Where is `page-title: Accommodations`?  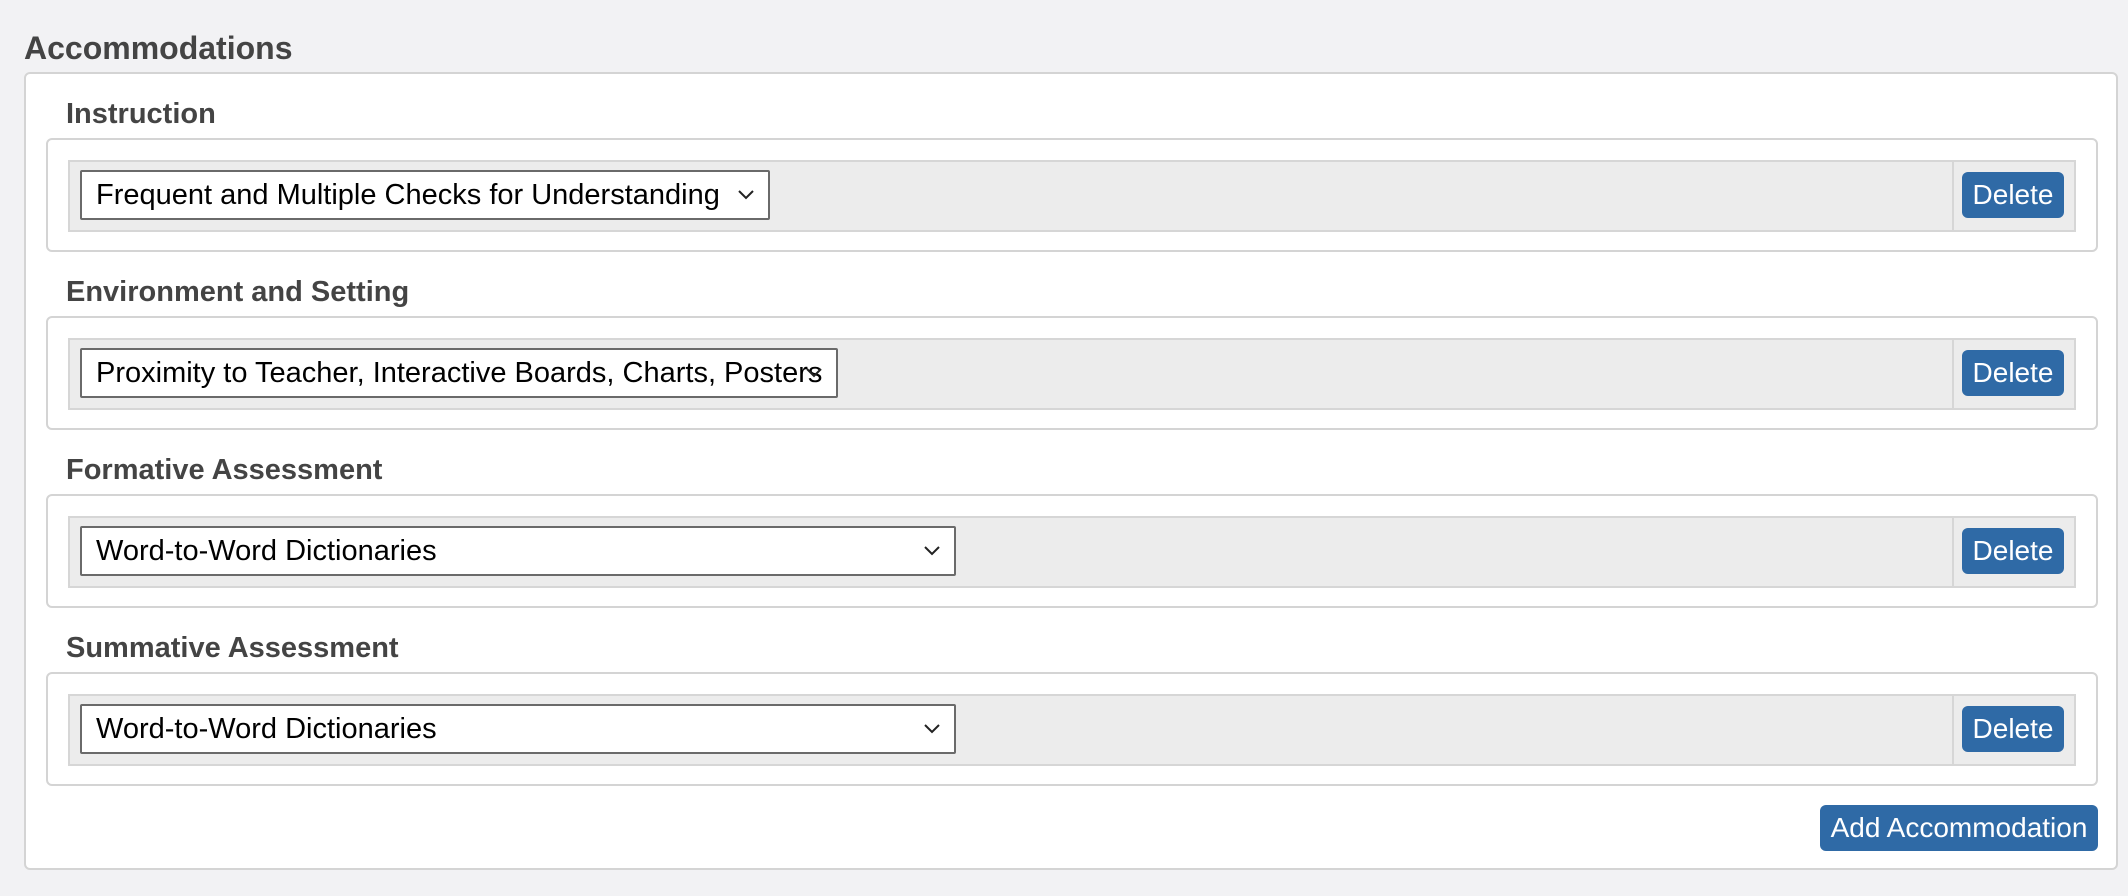
page-title: Accommodations is located at coordinates (158, 48).